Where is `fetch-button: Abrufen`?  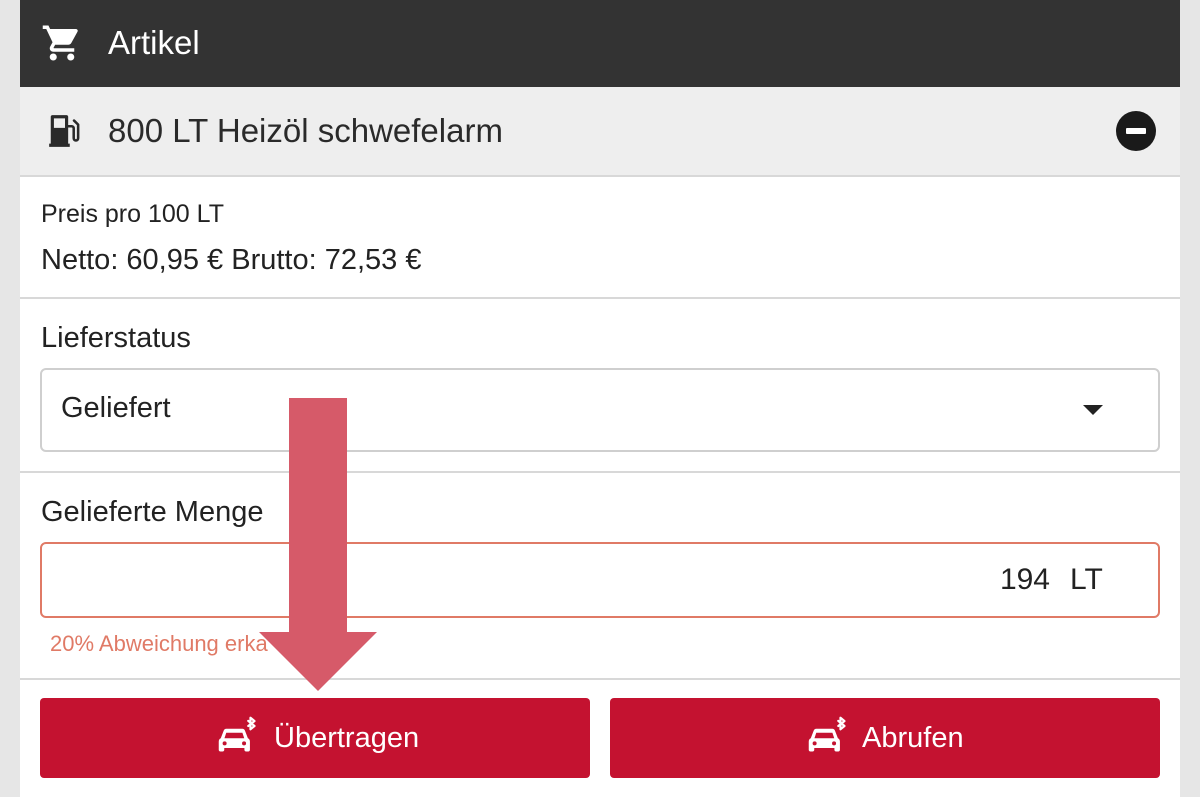
fetch-button: Abrufen is located at coordinates (885, 738).